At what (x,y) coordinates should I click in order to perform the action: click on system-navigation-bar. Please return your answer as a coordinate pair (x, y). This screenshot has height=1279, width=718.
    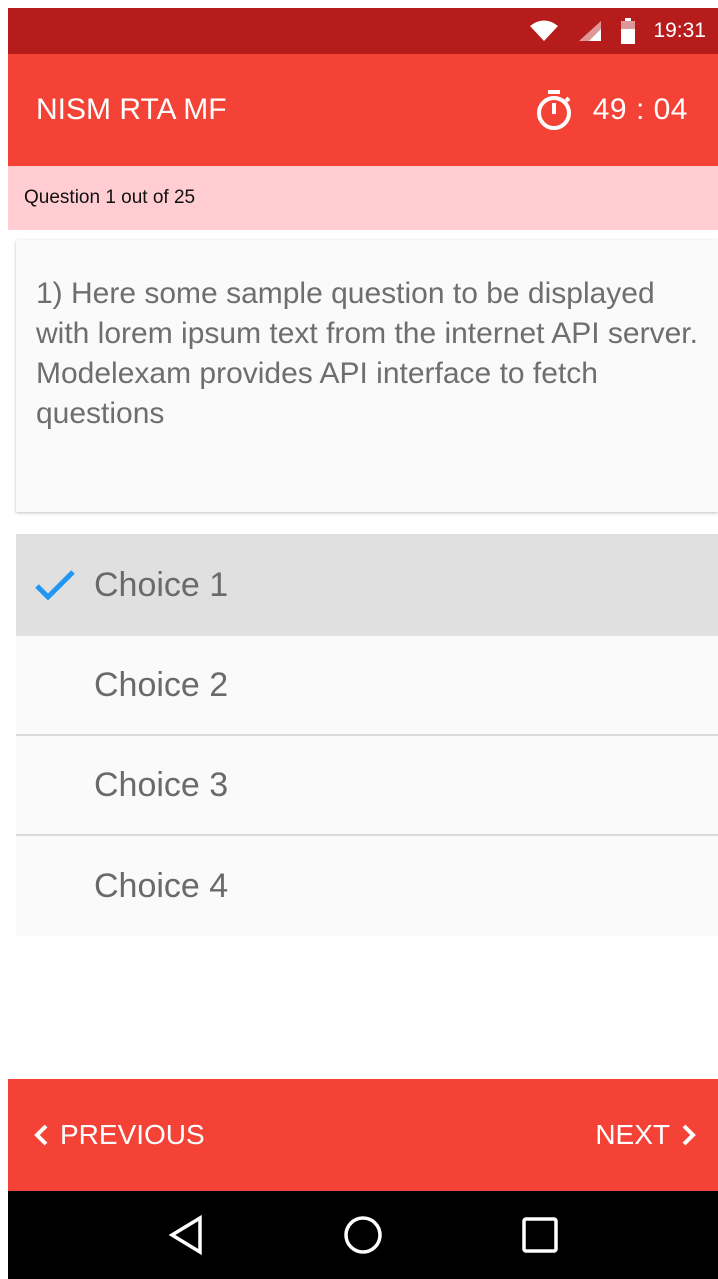
    Looking at the image, I should click on (363, 1235).